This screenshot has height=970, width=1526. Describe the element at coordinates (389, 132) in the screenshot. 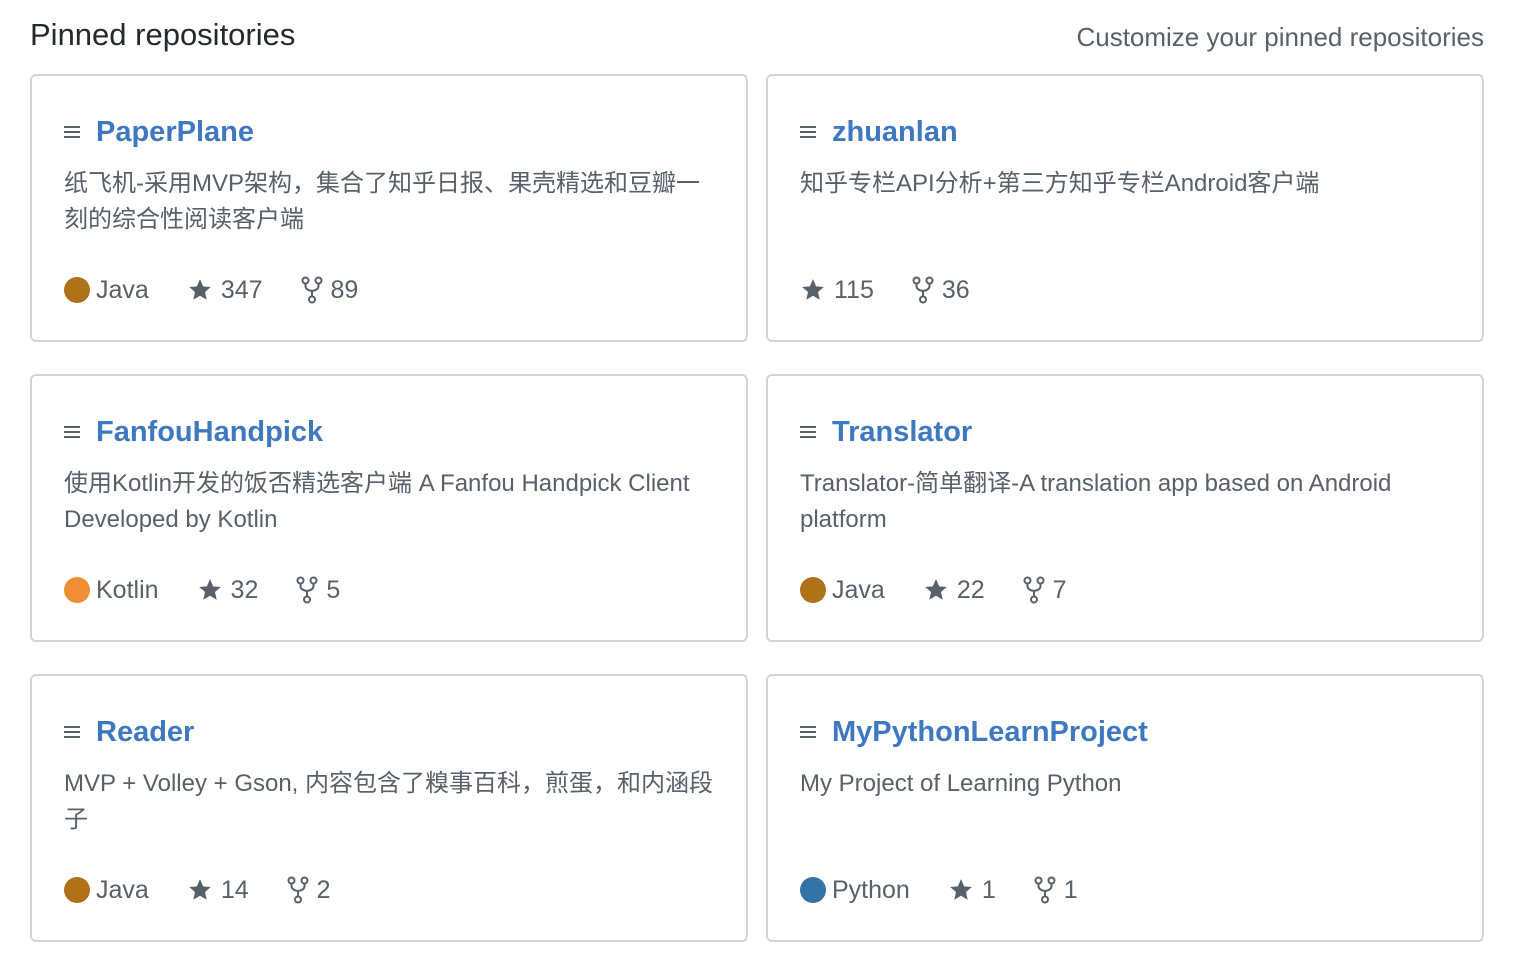

I see `repo-title-row: PaperPlane` at that location.